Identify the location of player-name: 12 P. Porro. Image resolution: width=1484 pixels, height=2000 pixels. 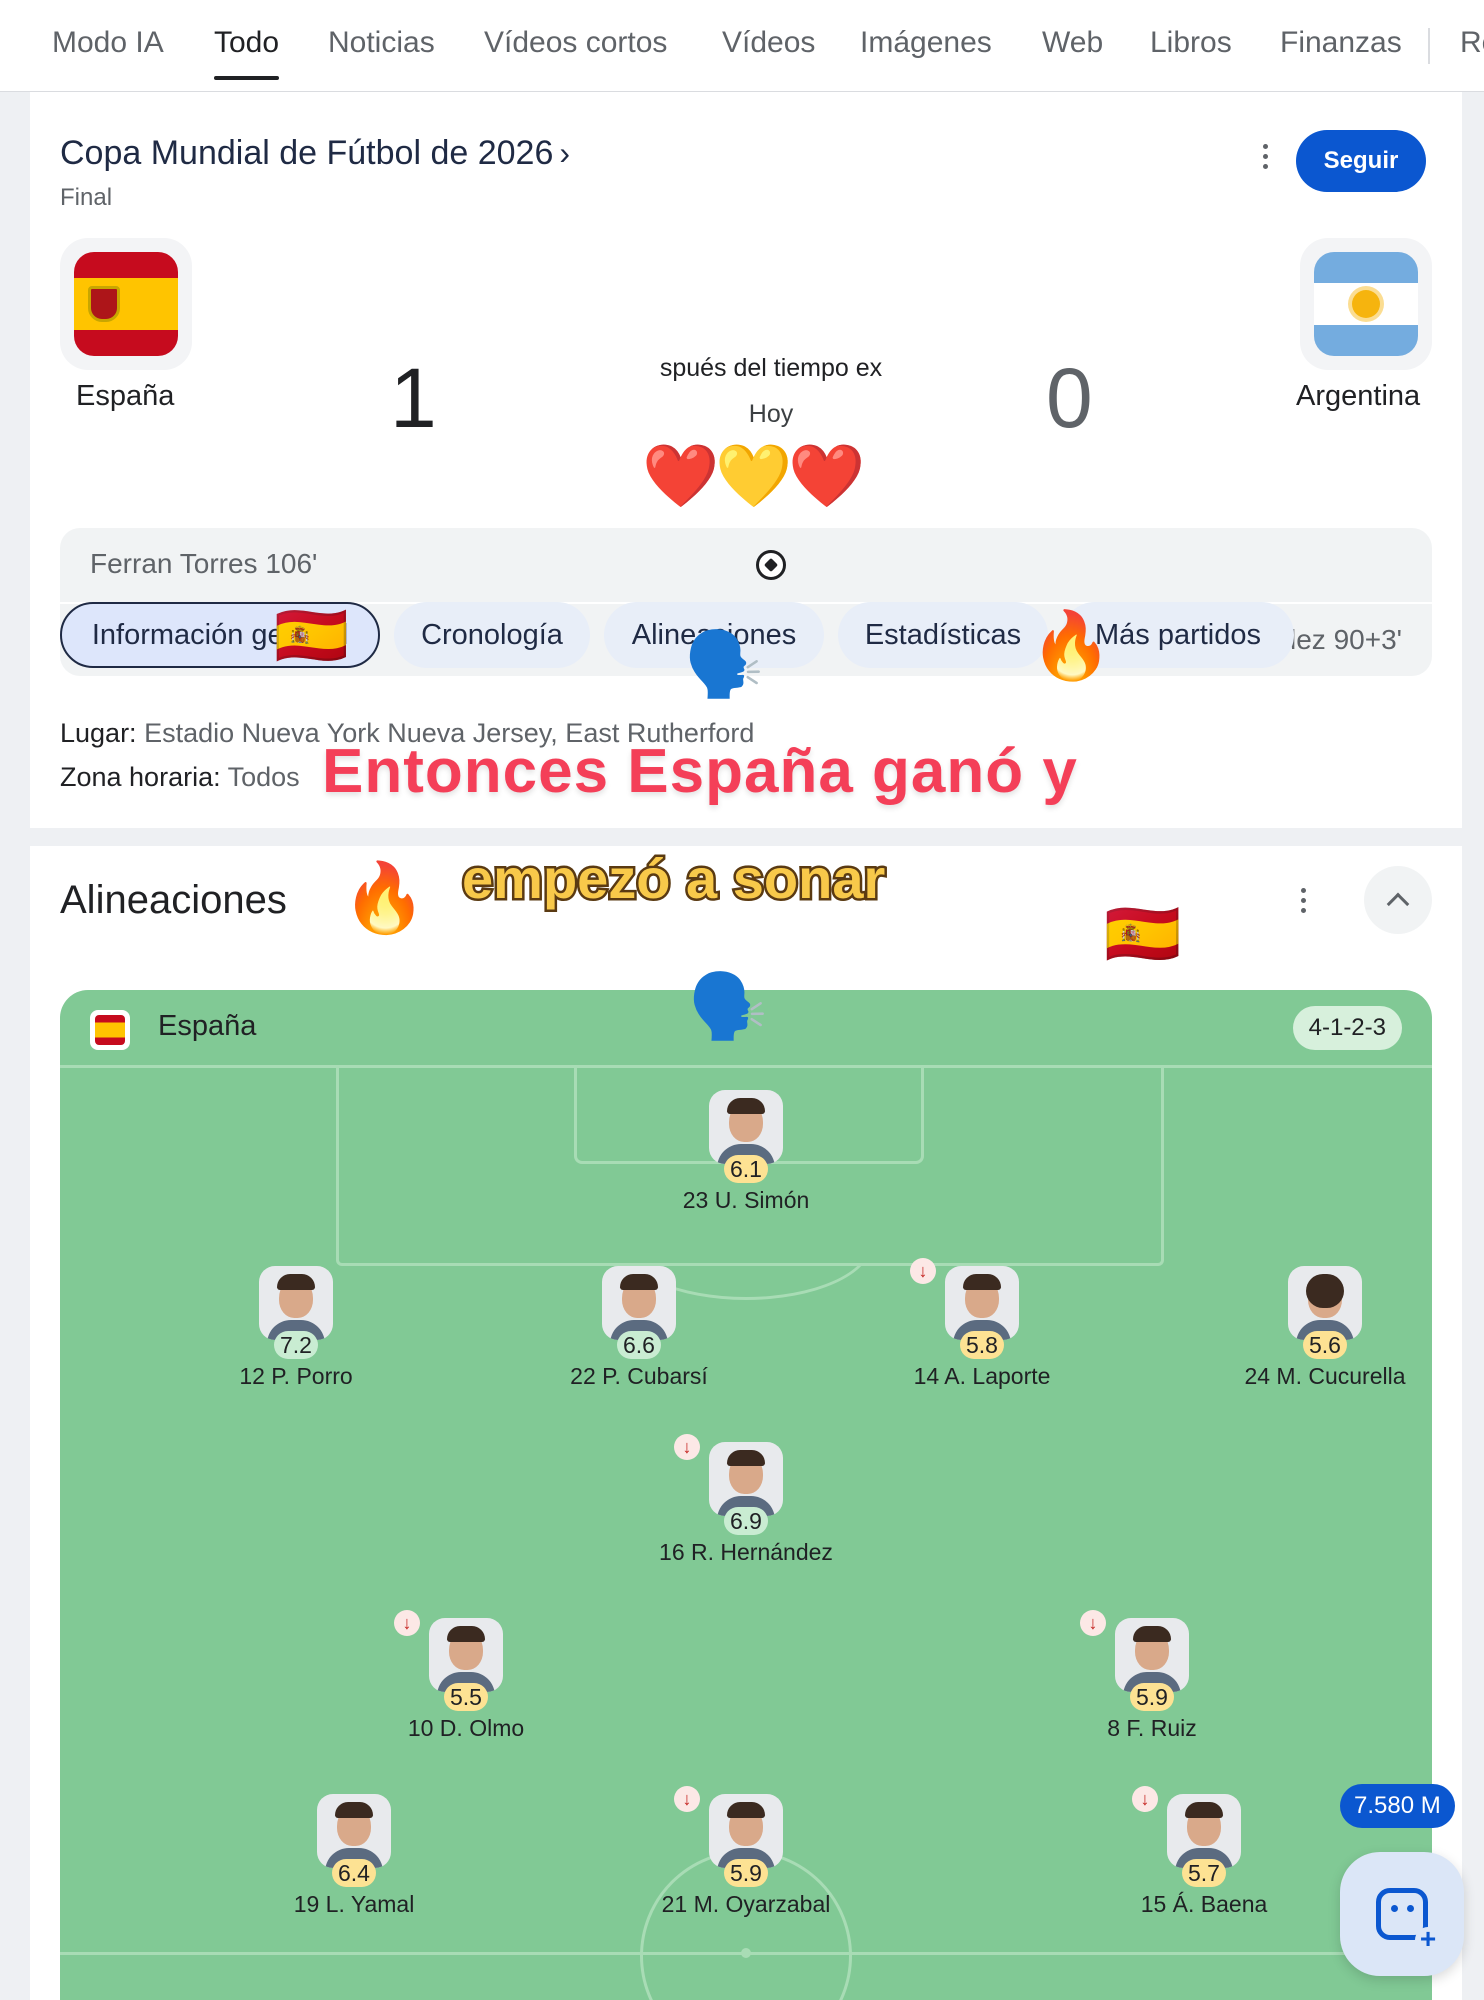
(296, 1376).